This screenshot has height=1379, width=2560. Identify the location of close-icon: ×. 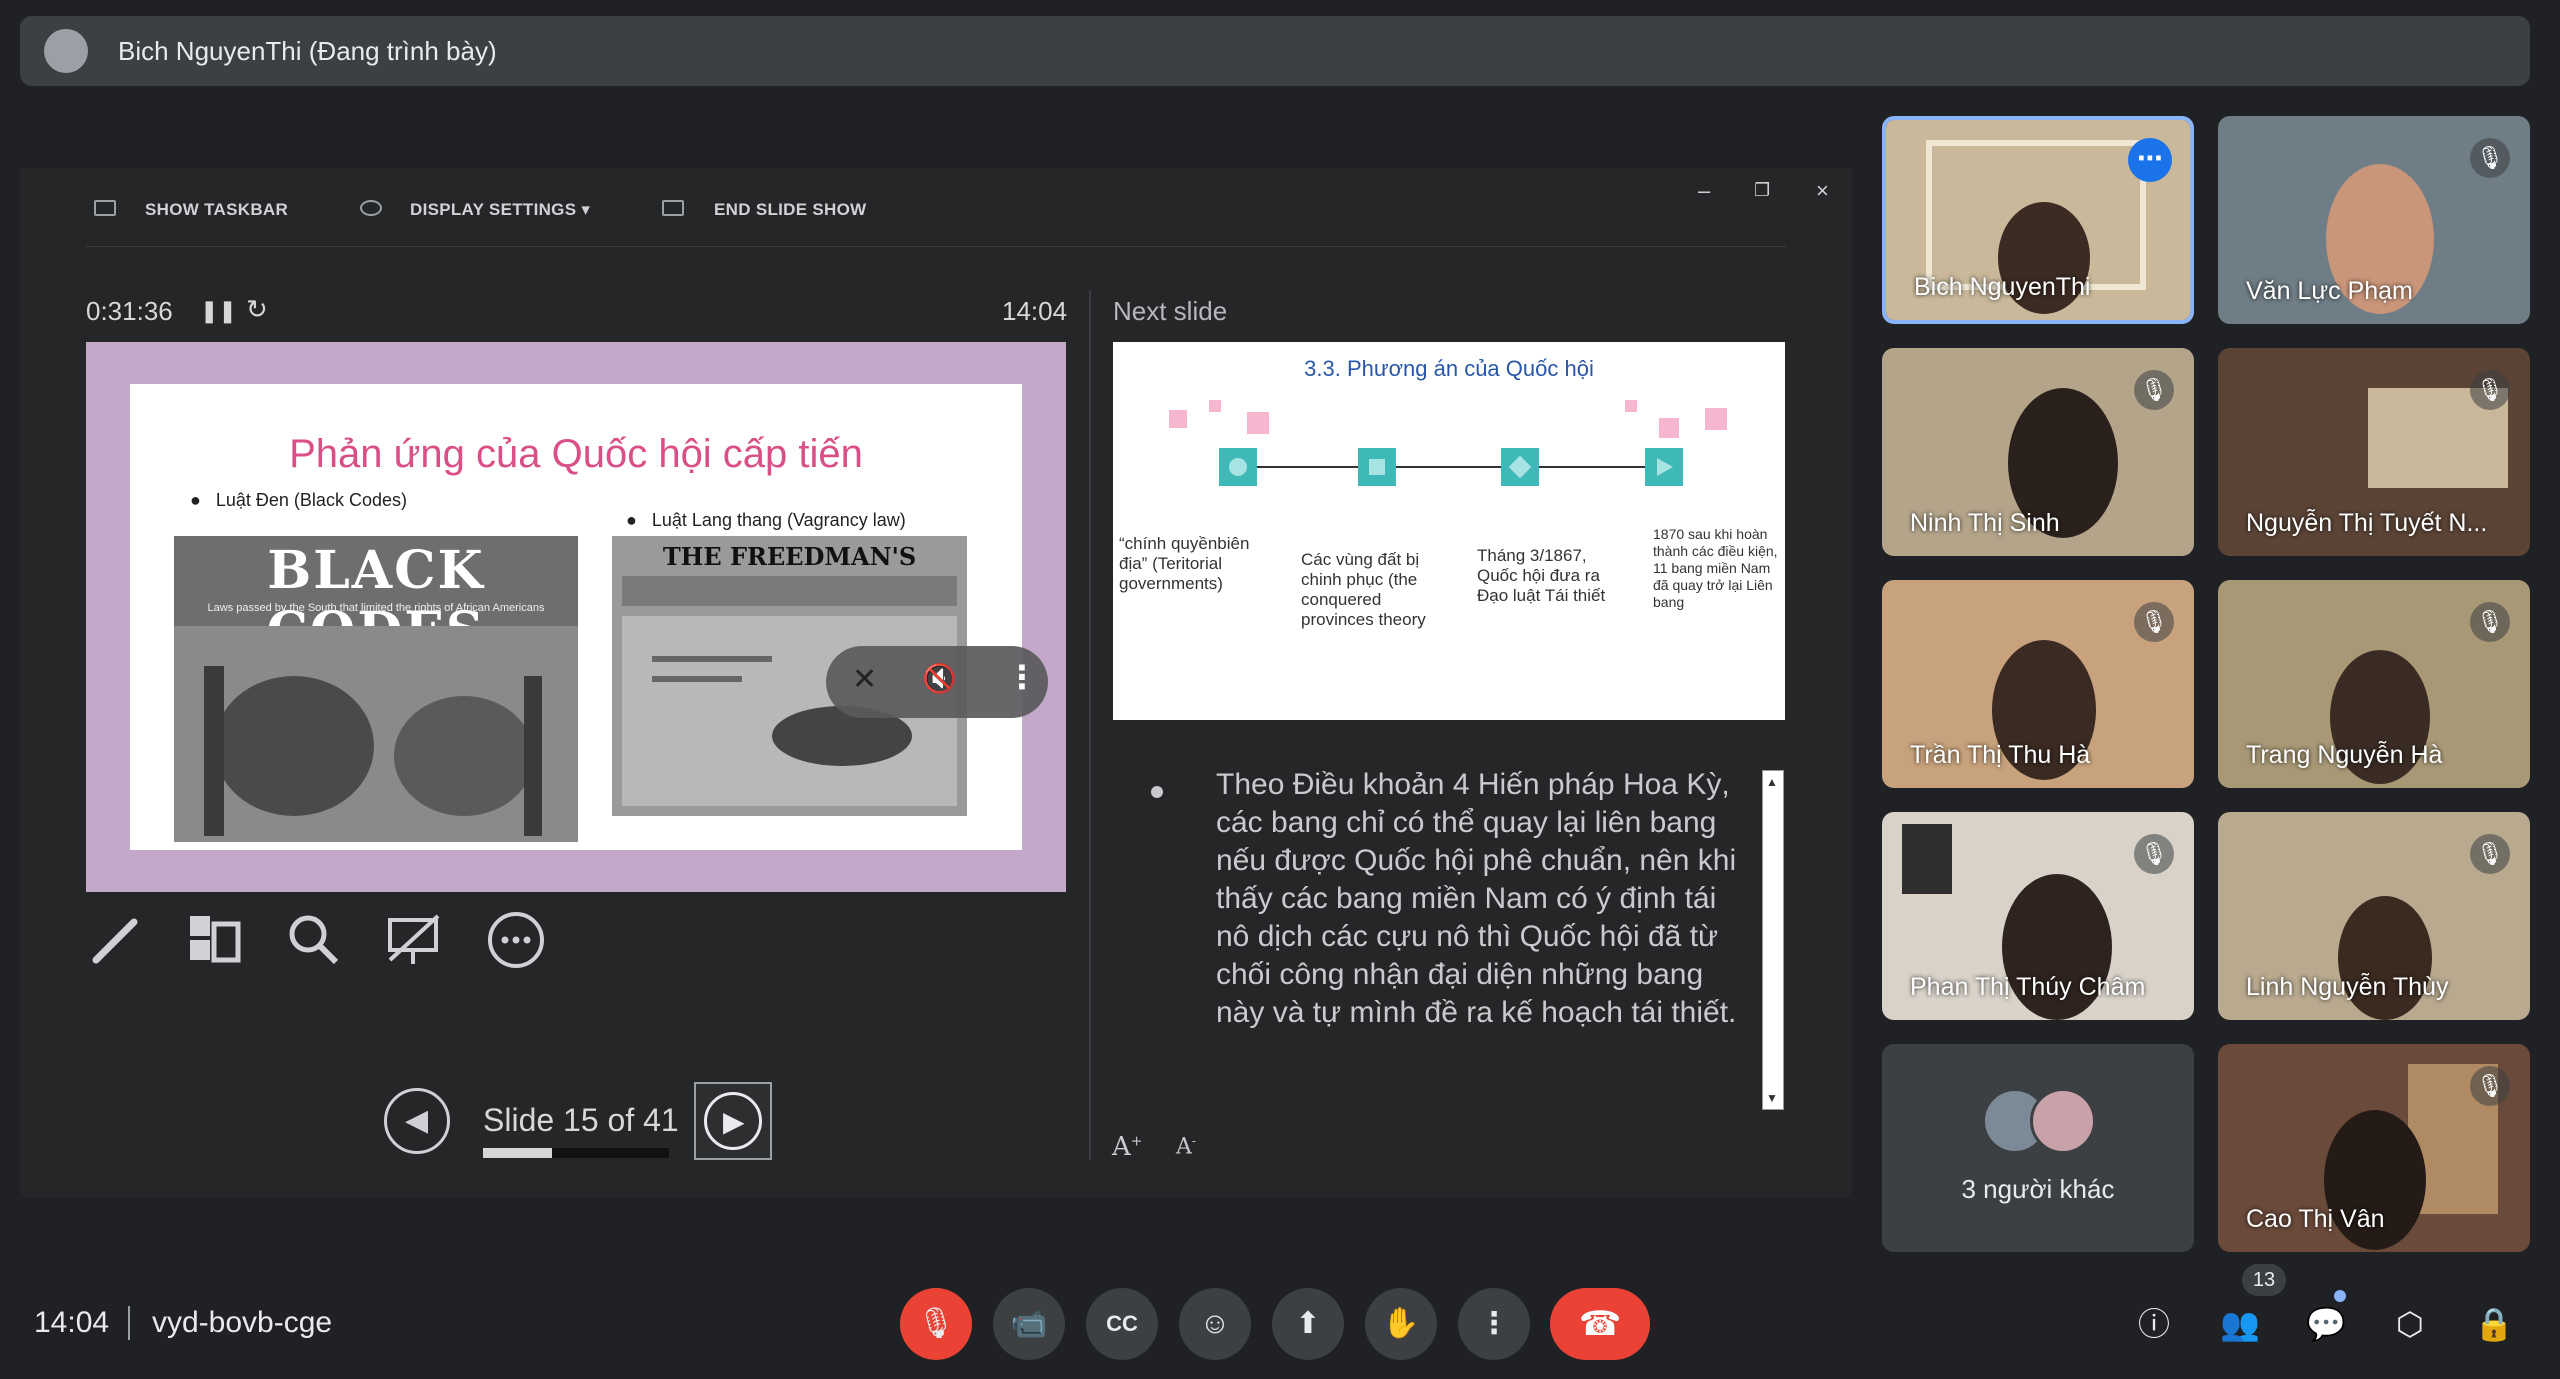
(1822, 191).